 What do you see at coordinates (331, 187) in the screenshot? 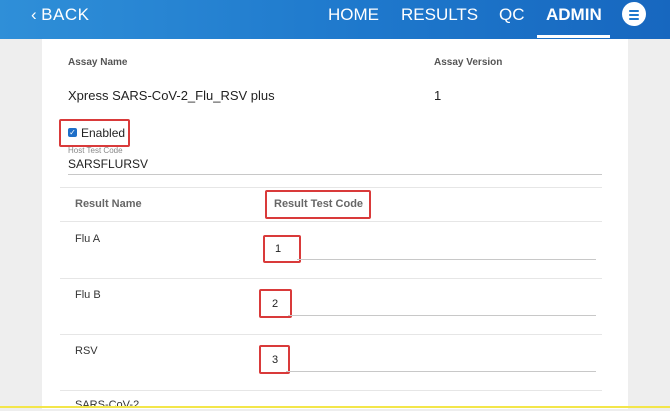
I see `table-top-divider` at bounding box center [331, 187].